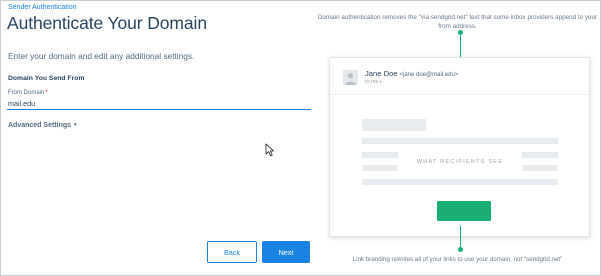  I want to click on recipient-label: to me, so click(372, 82).